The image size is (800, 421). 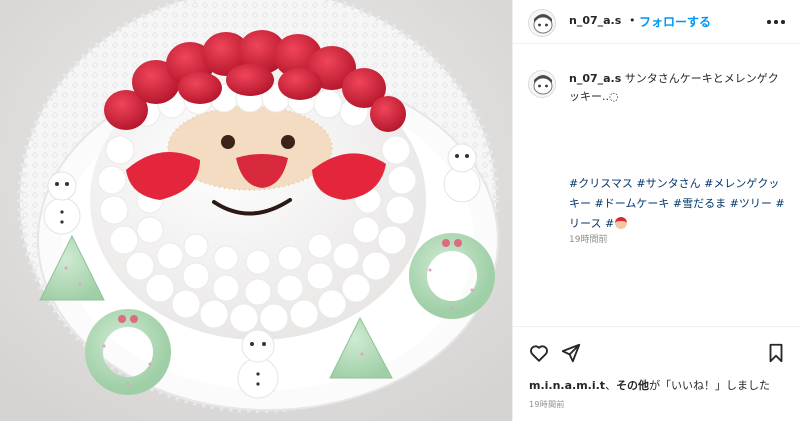 I want to click on santa-face-emoji, so click(x=621, y=223).